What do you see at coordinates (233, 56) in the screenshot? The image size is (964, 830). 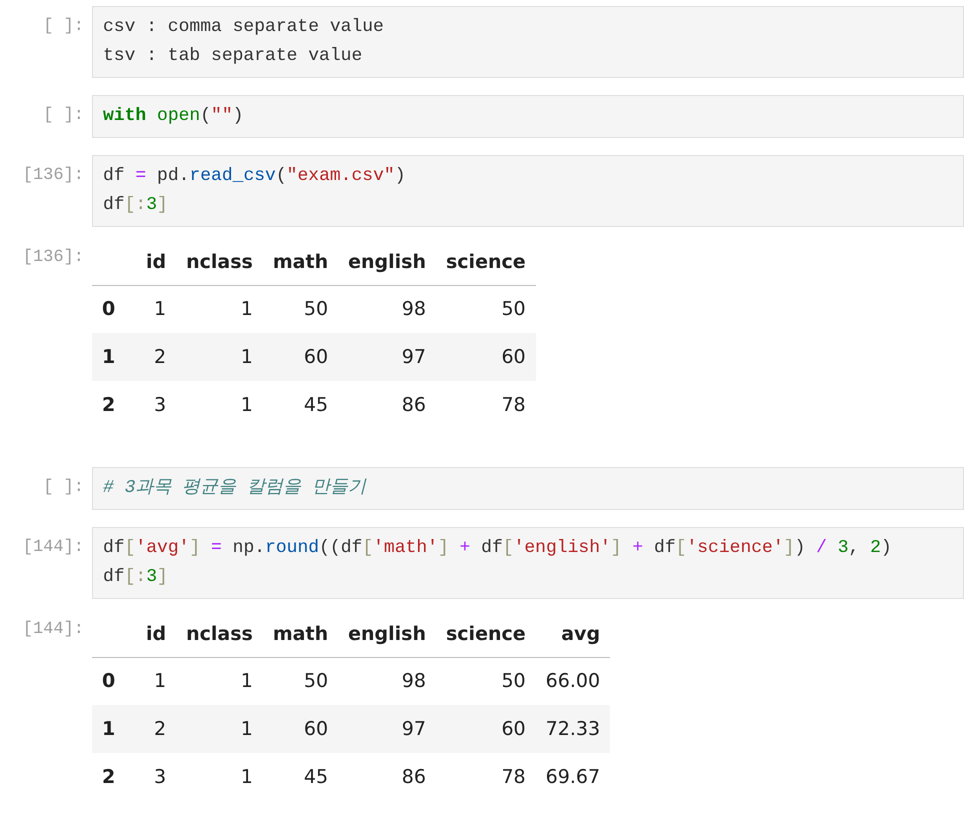 I see `code-line: tsv : tab separate value` at bounding box center [233, 56].